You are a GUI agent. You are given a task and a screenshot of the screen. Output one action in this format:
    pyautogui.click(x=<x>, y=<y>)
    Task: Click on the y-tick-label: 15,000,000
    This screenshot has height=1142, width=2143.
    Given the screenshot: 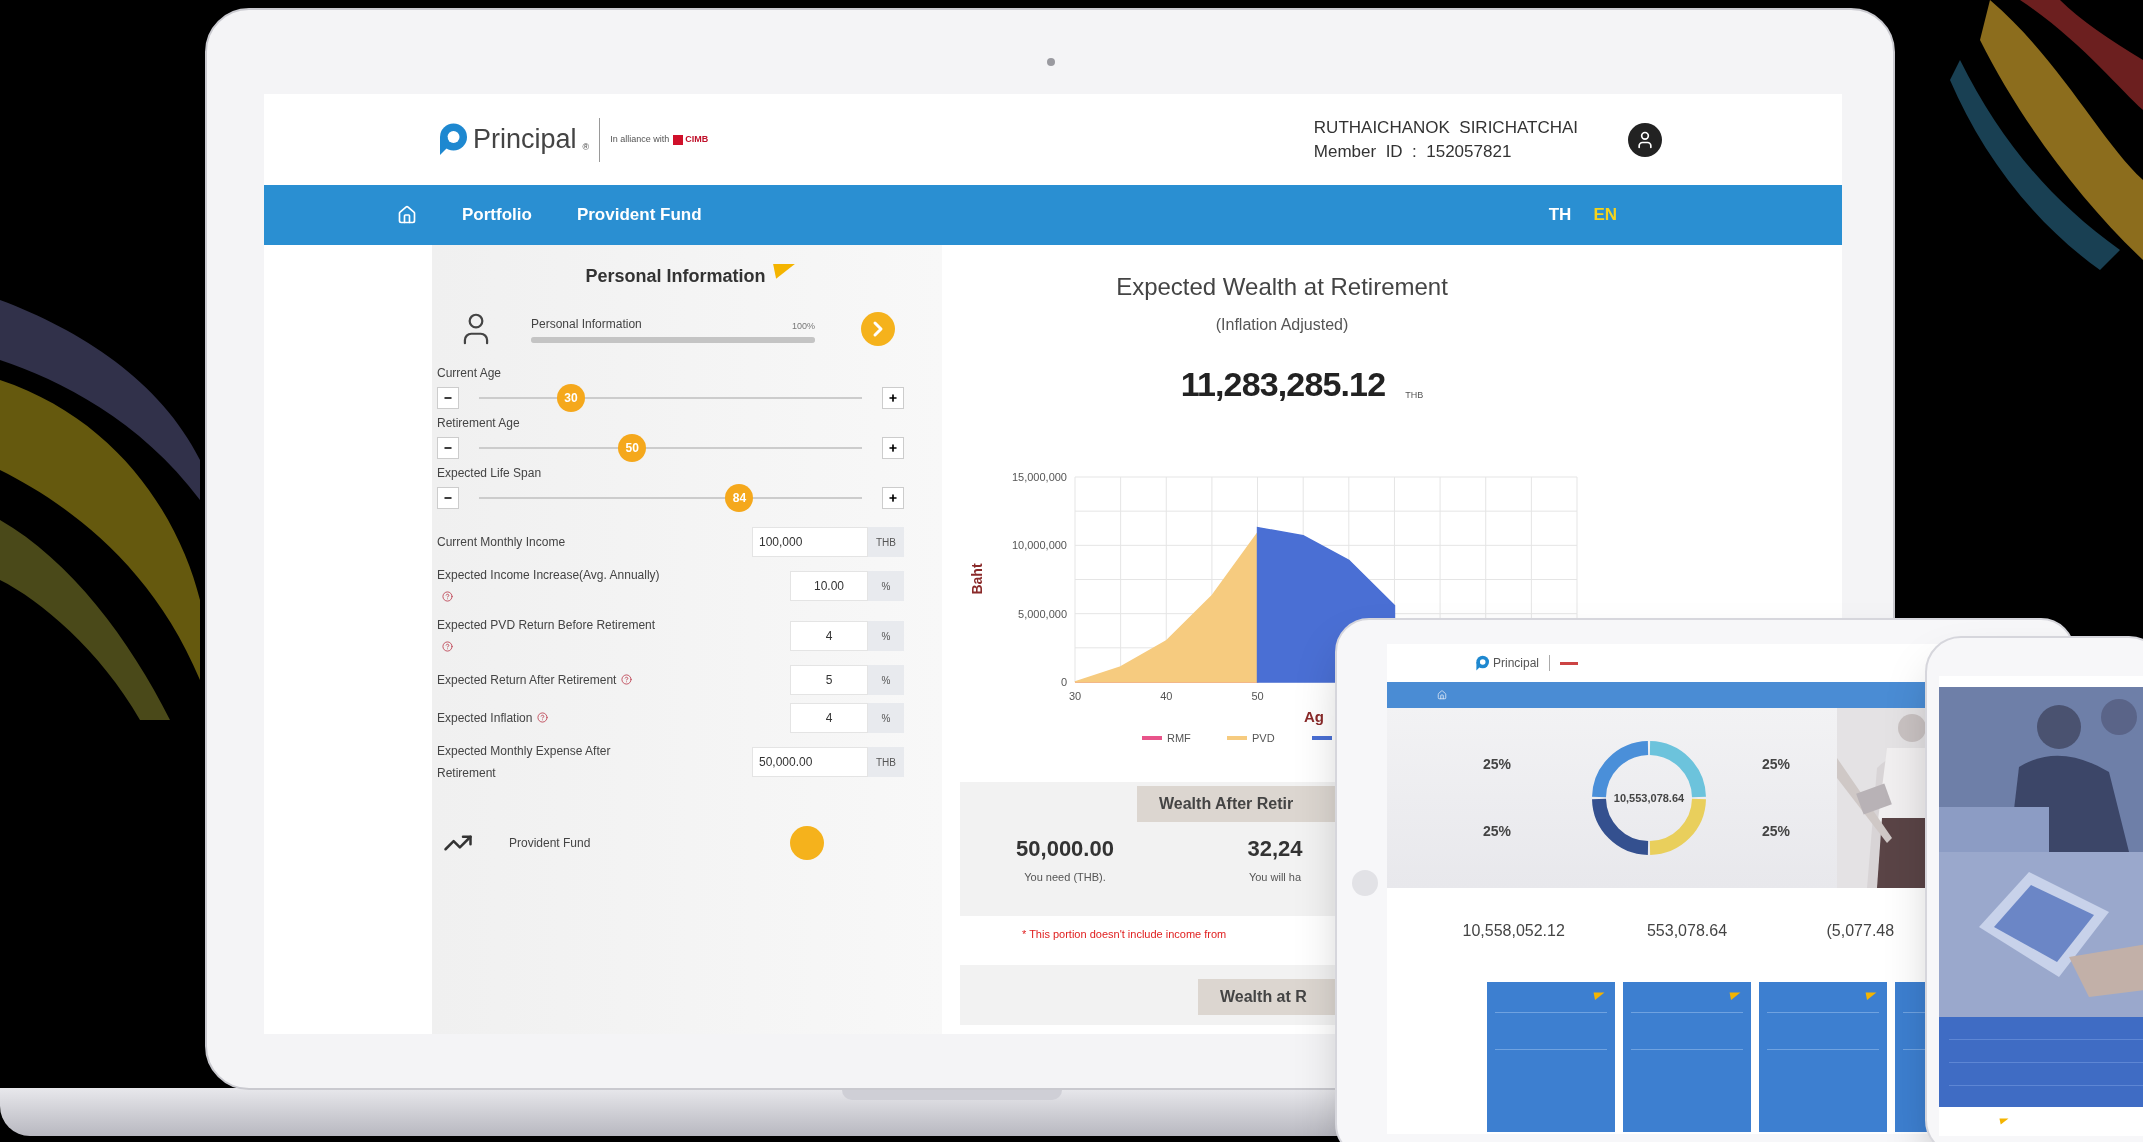 What is the action you would take?
    pyautogui.click(x=1039, y=477)
    